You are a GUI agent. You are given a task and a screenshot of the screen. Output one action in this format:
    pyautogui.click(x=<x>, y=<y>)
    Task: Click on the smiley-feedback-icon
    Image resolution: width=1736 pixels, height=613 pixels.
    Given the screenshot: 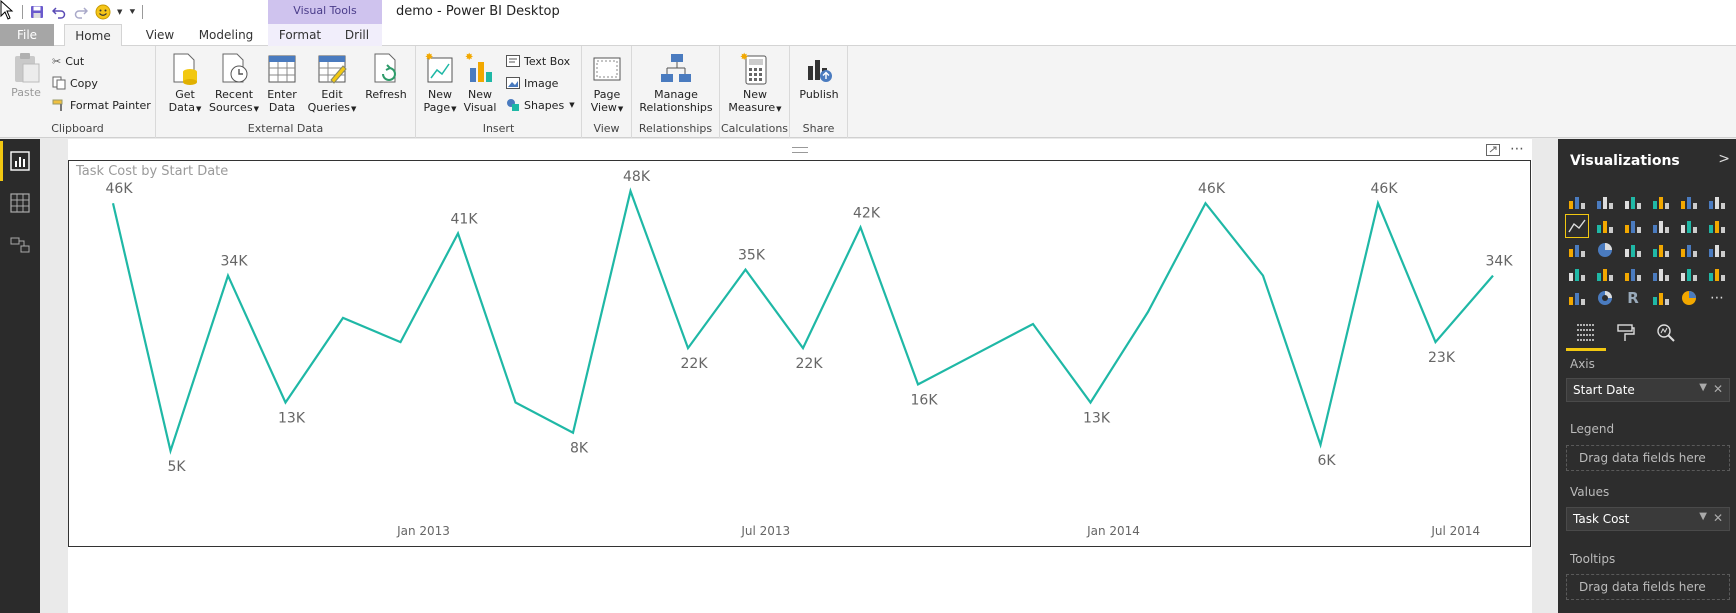 What is the action you would take?
    pyautogui.click(x=103, y=12)
    